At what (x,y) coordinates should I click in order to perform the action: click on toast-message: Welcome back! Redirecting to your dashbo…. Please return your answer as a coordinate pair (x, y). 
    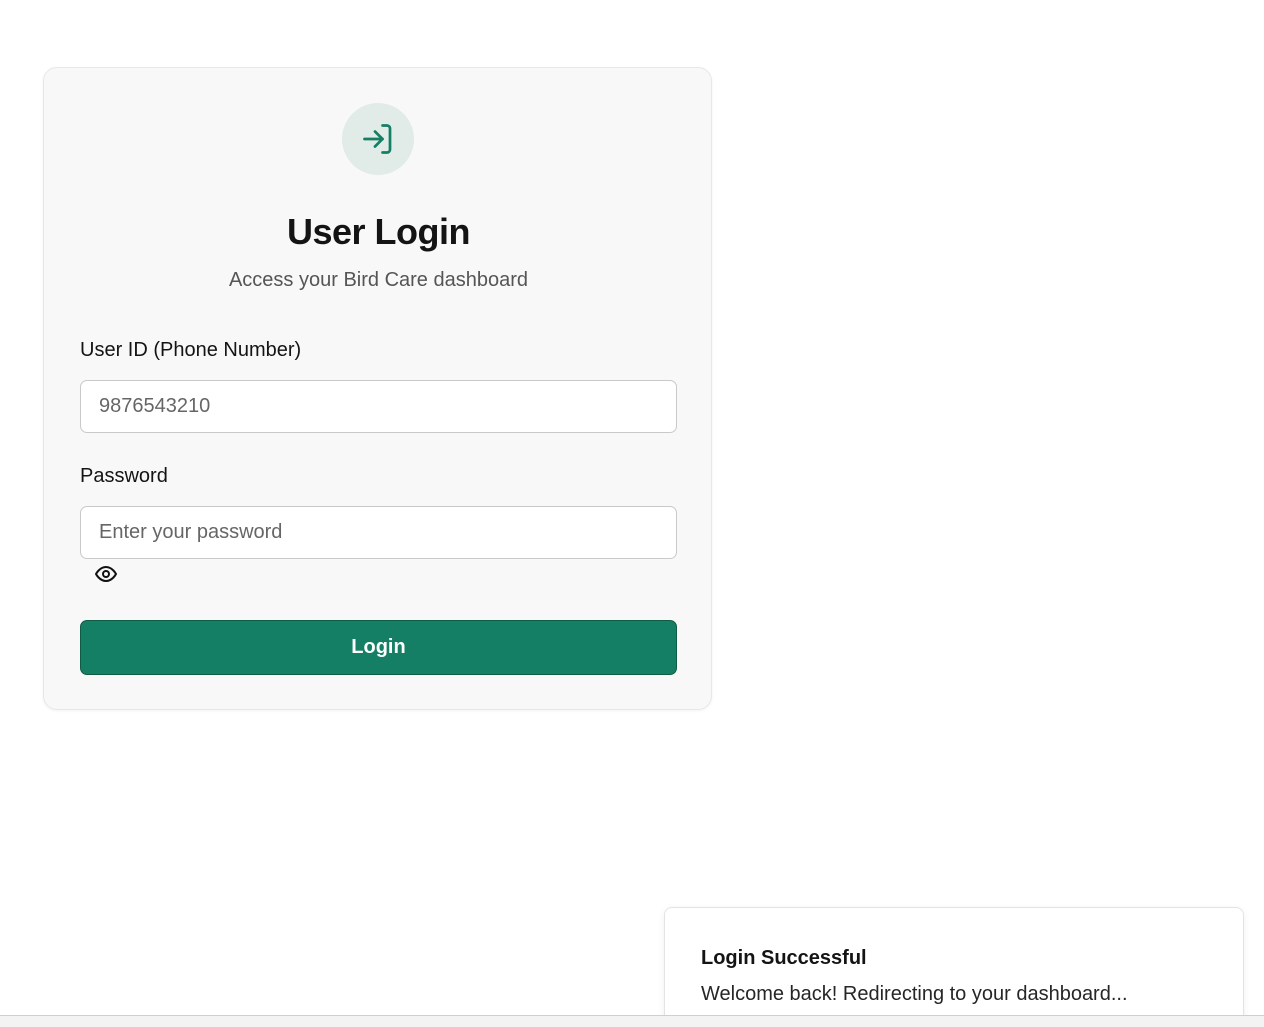
    Looking at the image, I should click on (914, 994).